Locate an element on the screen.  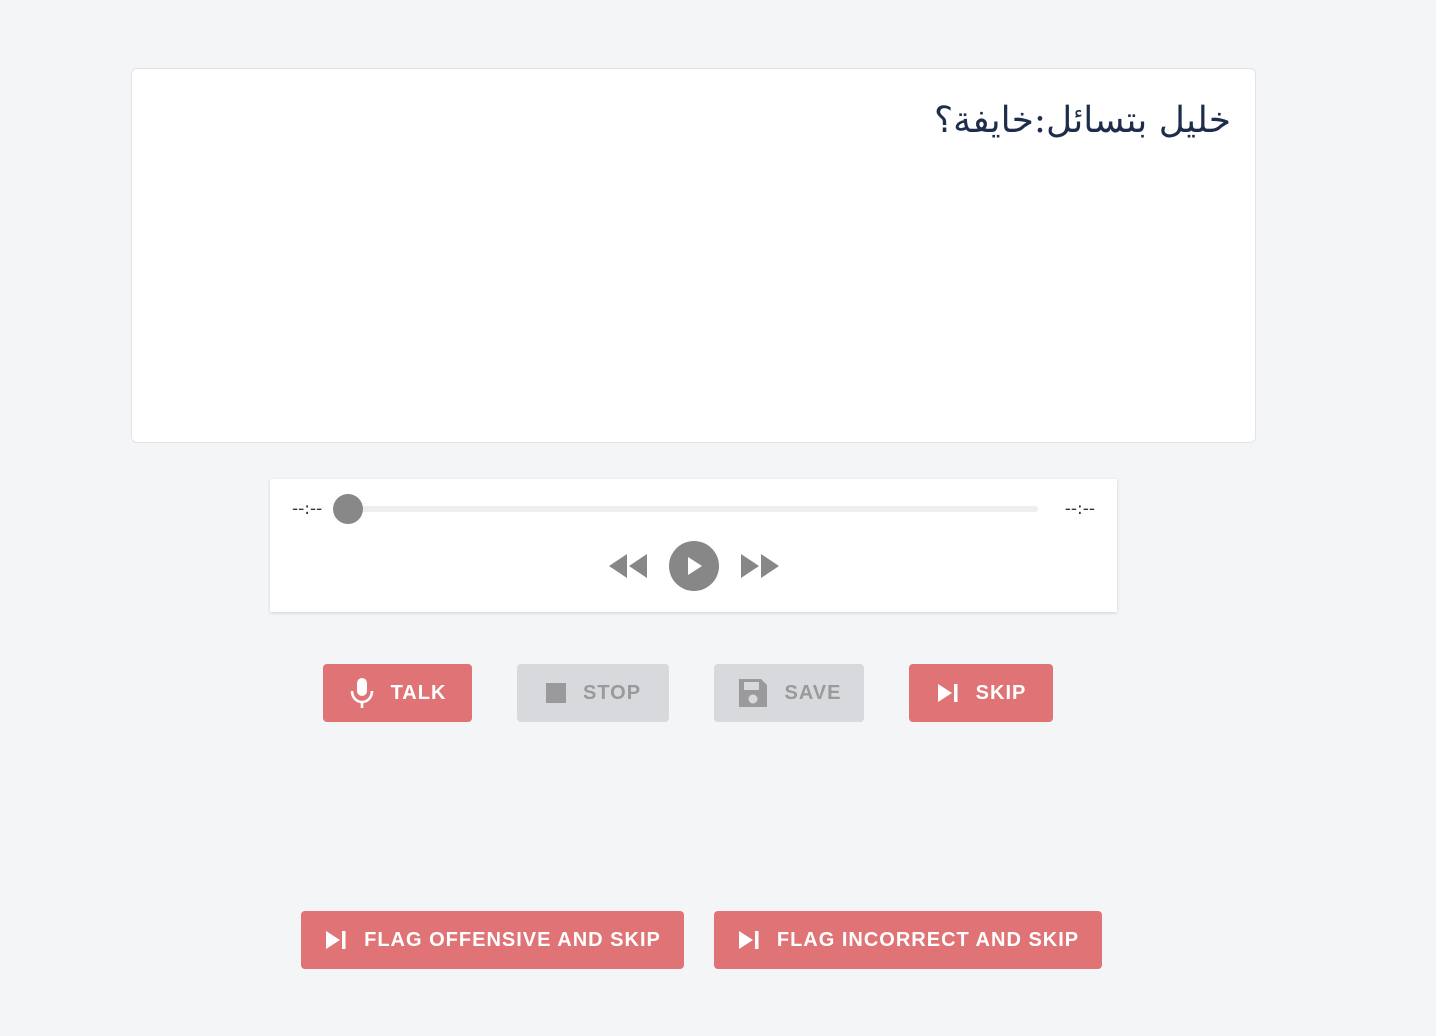
play-icon is located at coordinates (694, 566).